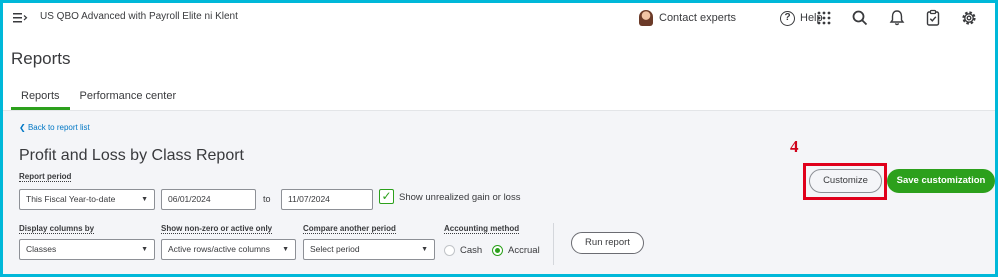 The image size is (998, 277). I want to click on unrealized-gain-checkbox: ✓, so click(386, 196).